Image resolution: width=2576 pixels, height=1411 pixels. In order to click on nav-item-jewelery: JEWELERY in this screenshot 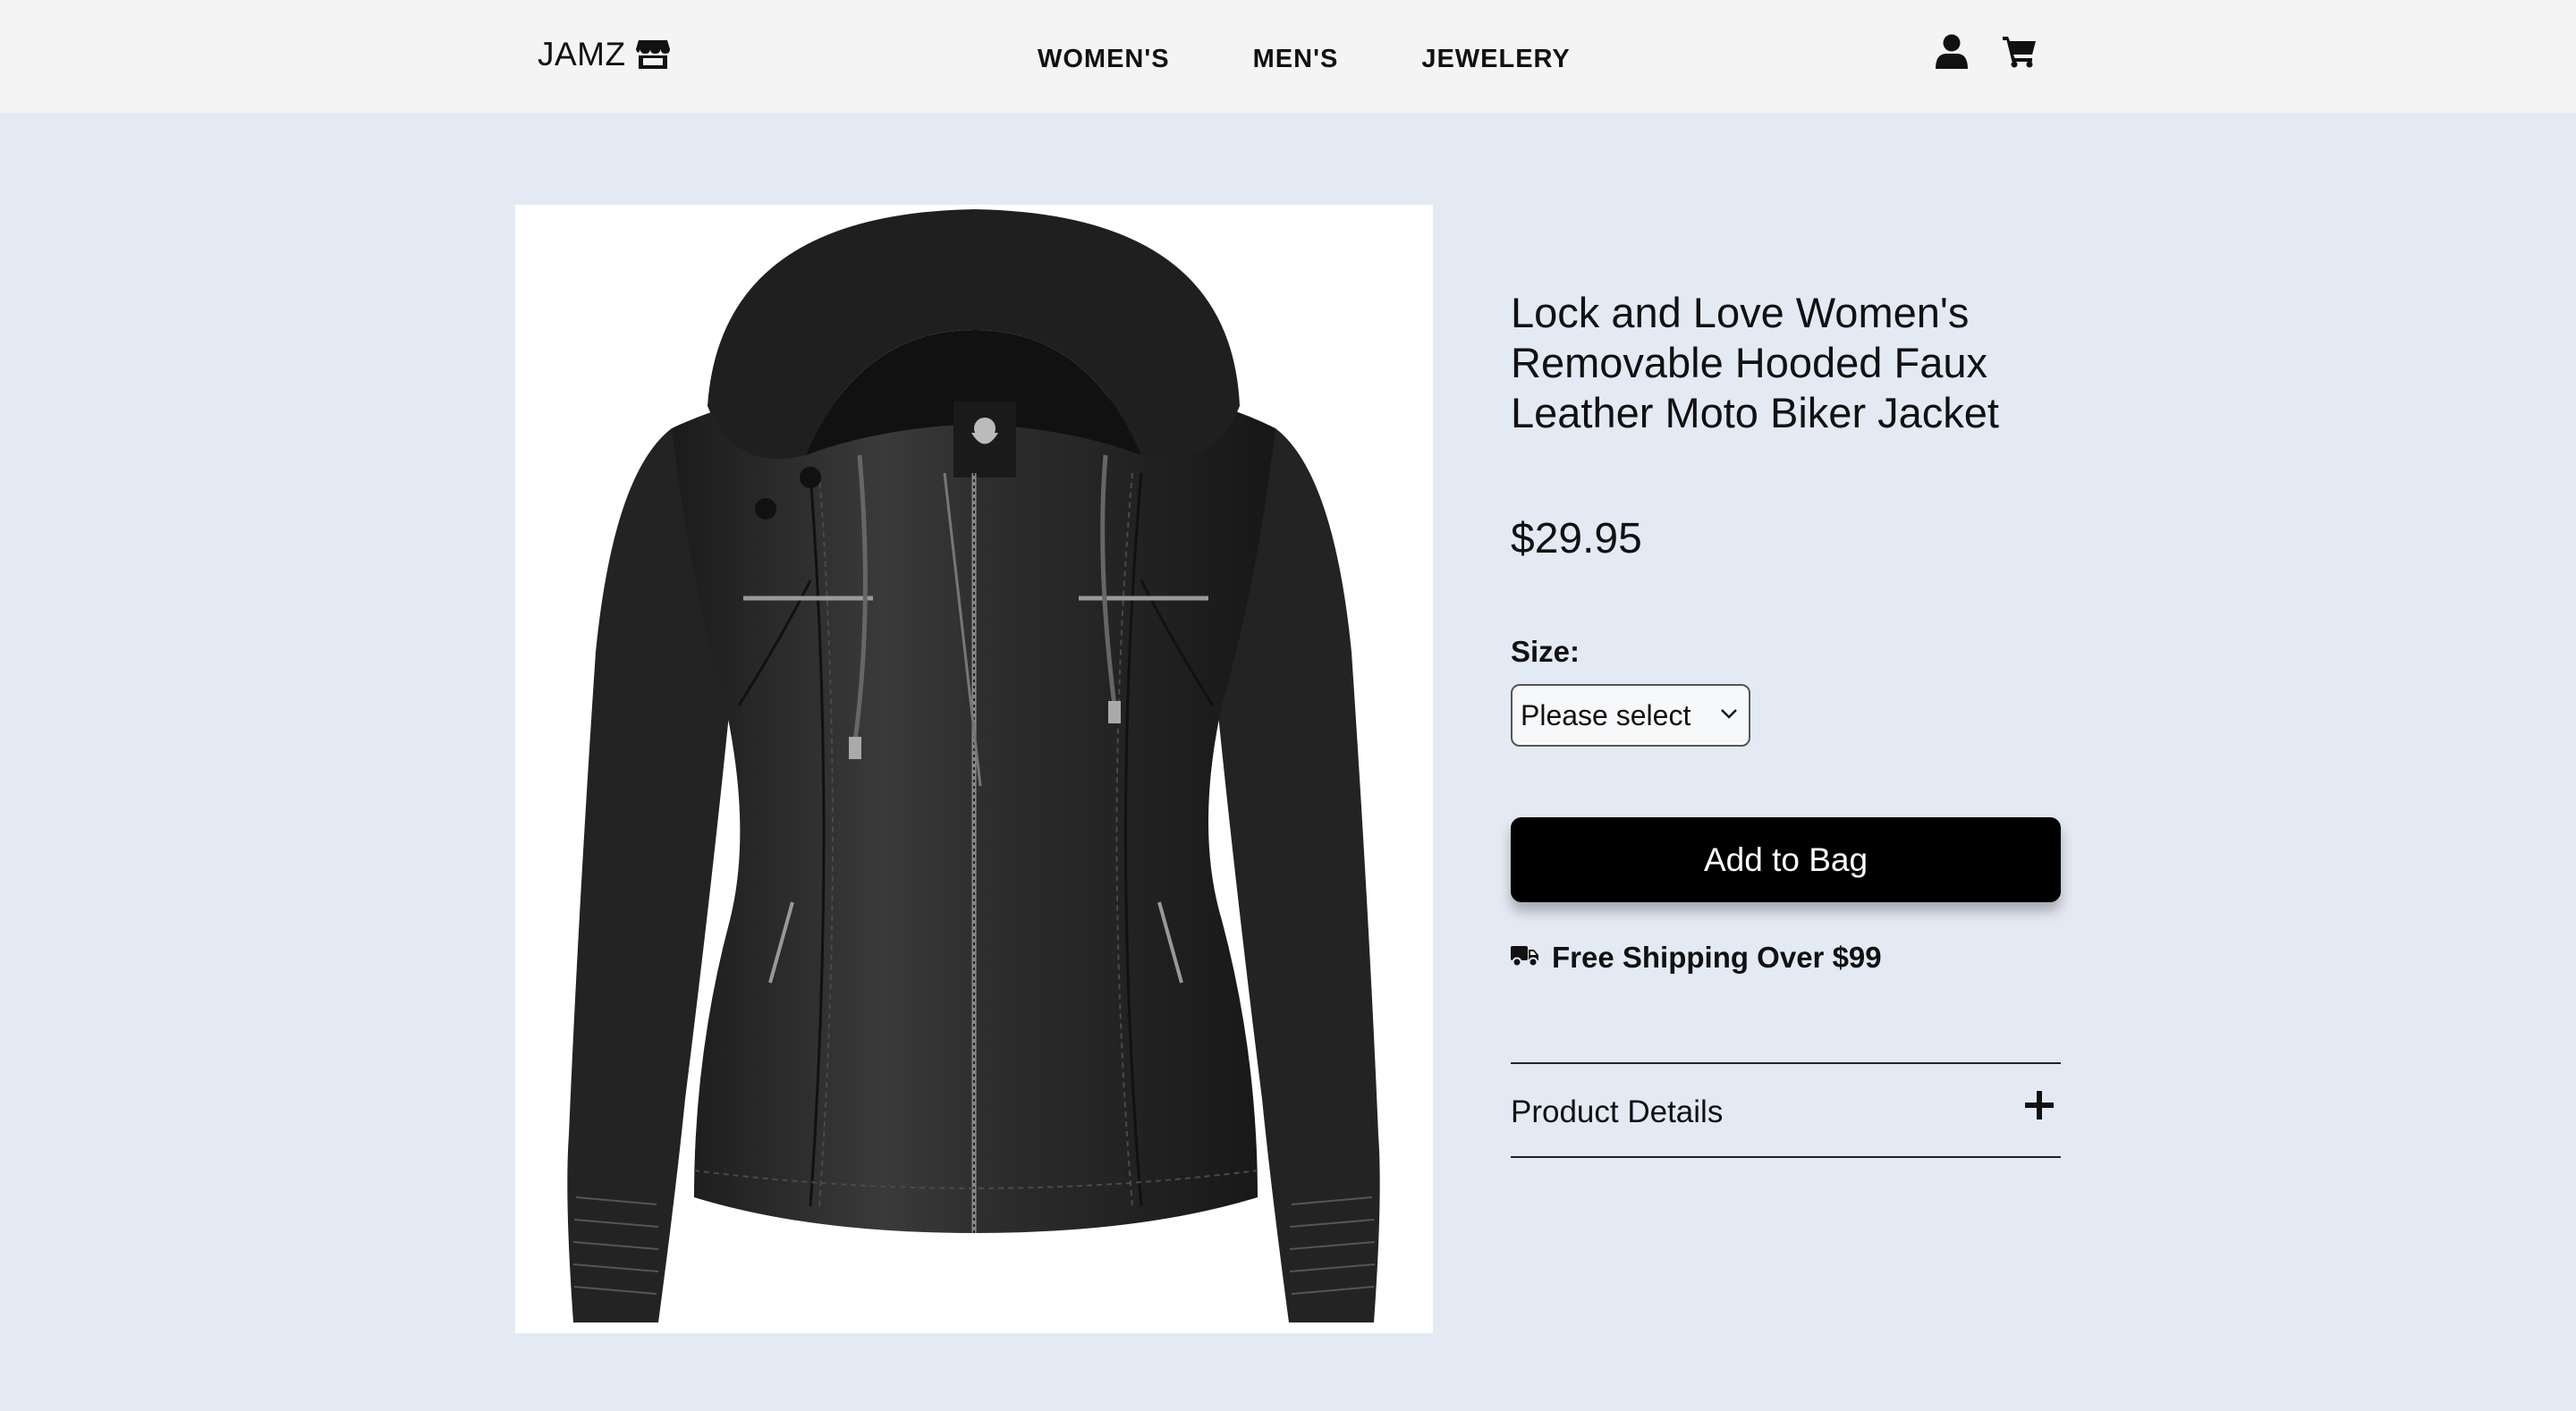, I will do `click(1495, 59)`.